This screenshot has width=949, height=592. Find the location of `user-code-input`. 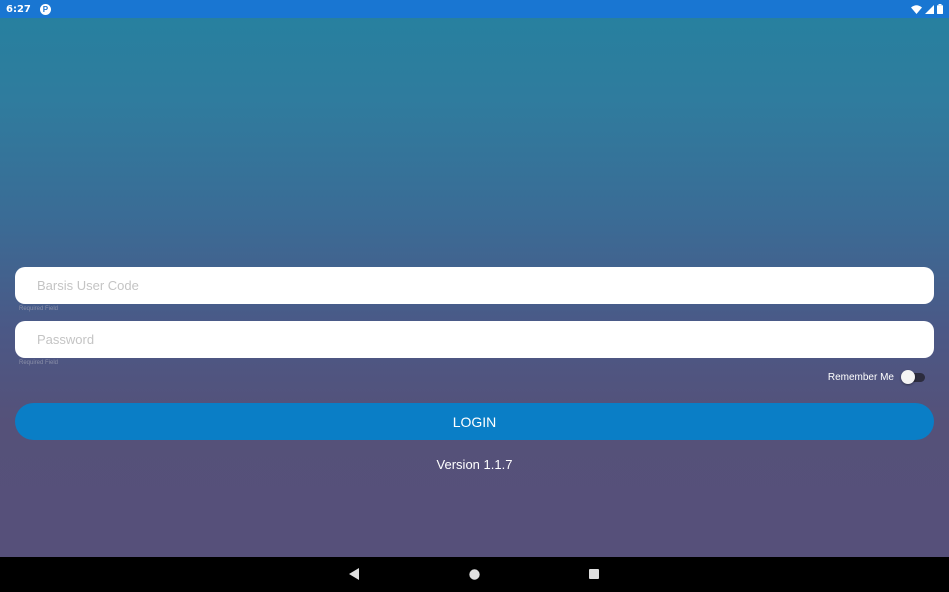

user-code-input is located at coordinates (474, 285).